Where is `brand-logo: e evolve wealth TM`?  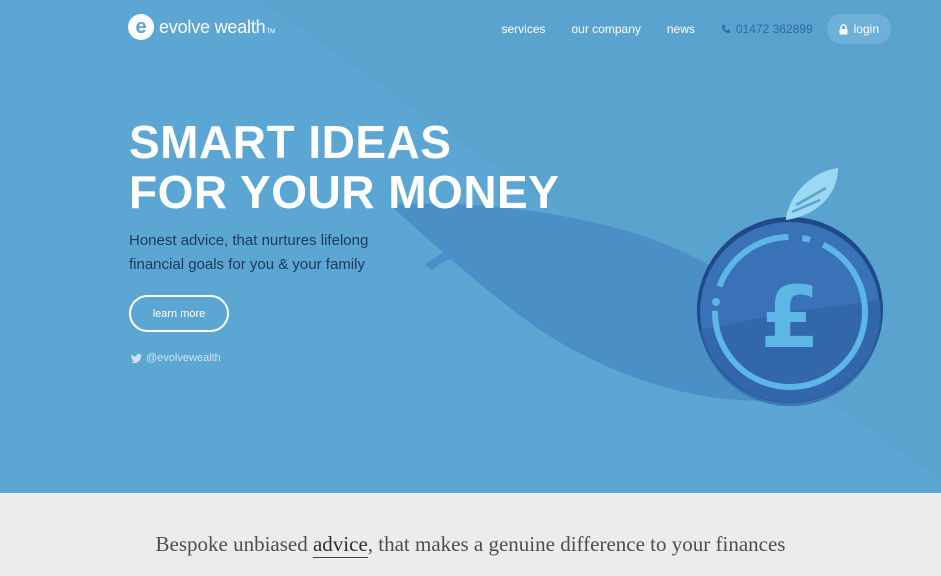 brand-logo: e evolve wealth TM is located at coordinates (201, 27).